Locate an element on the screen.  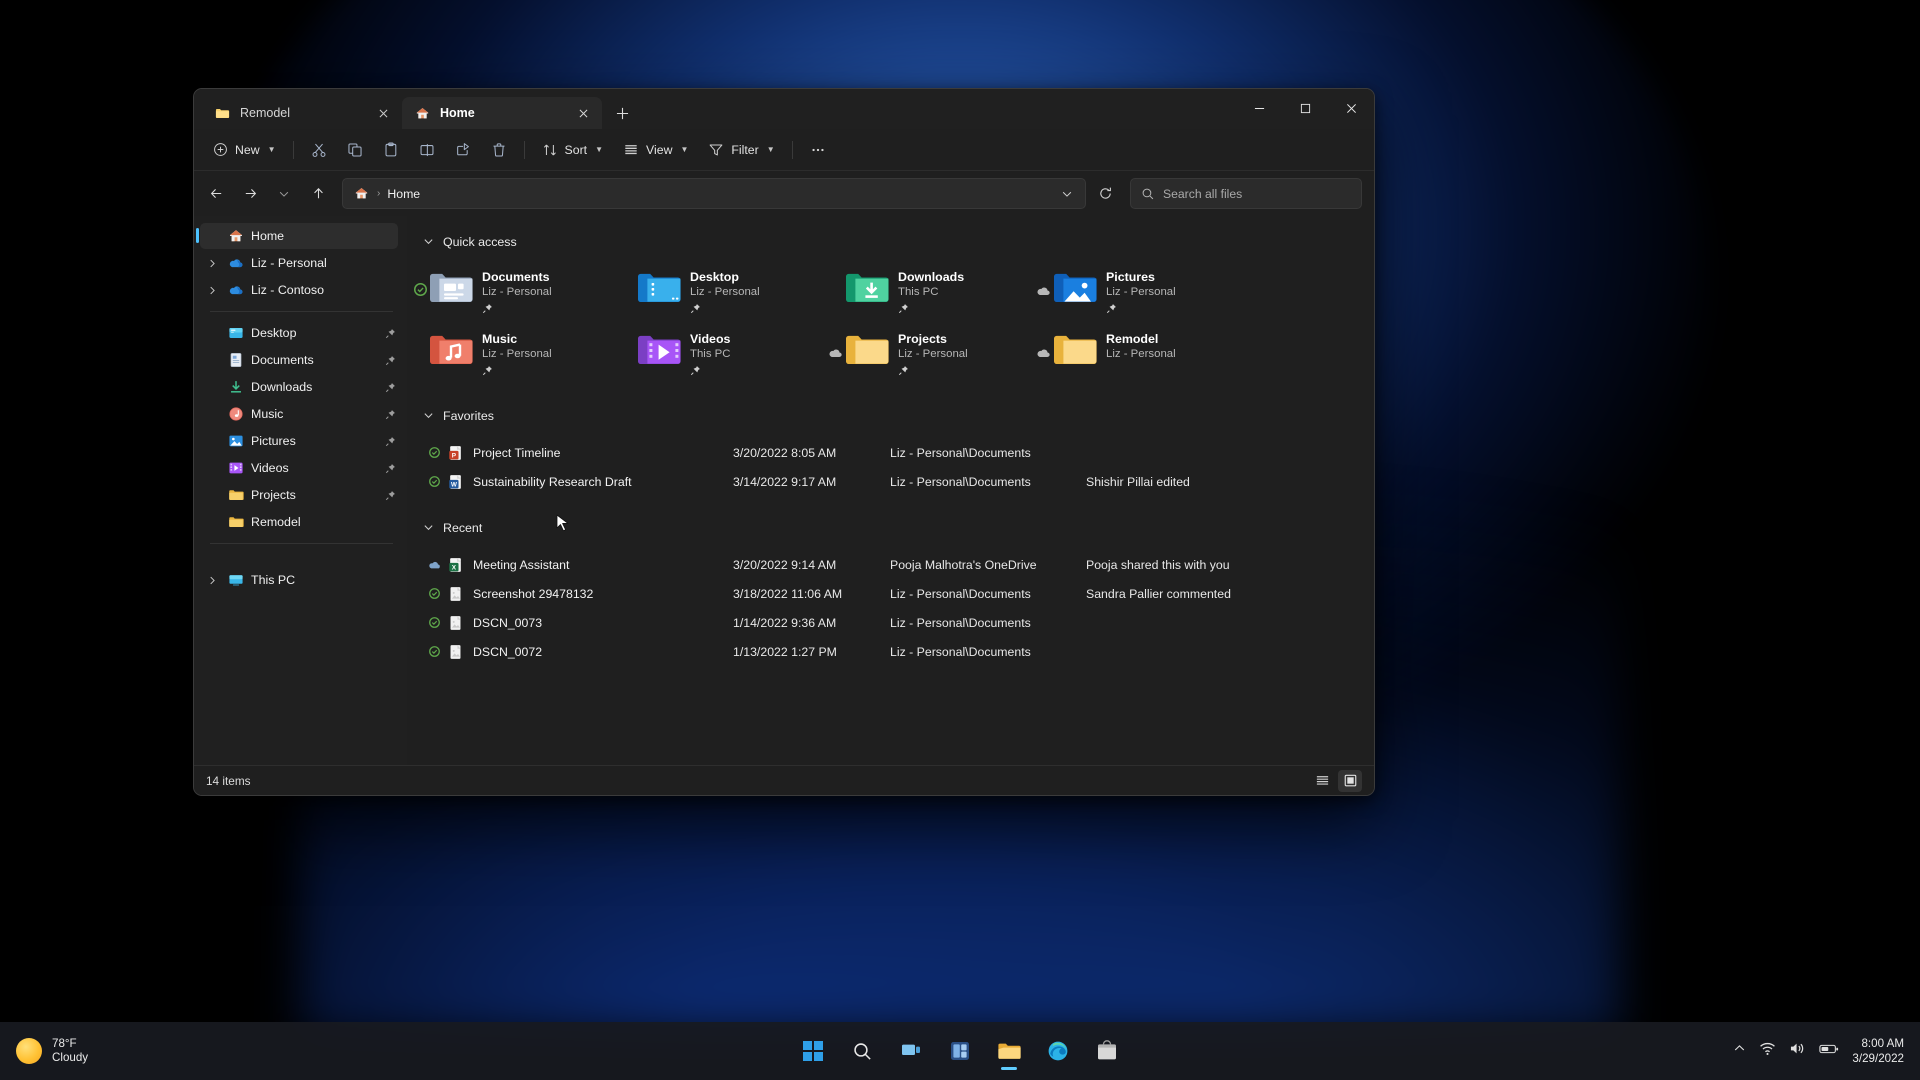
quick-access-header: Quick access is located at coordinates (898, 242).